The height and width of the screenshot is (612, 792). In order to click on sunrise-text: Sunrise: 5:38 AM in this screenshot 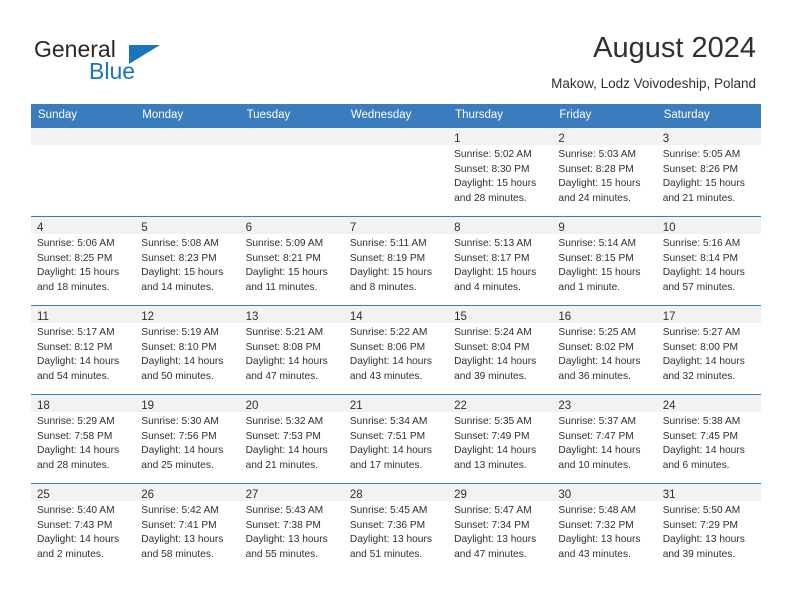, I will do `click(701, 421)`.